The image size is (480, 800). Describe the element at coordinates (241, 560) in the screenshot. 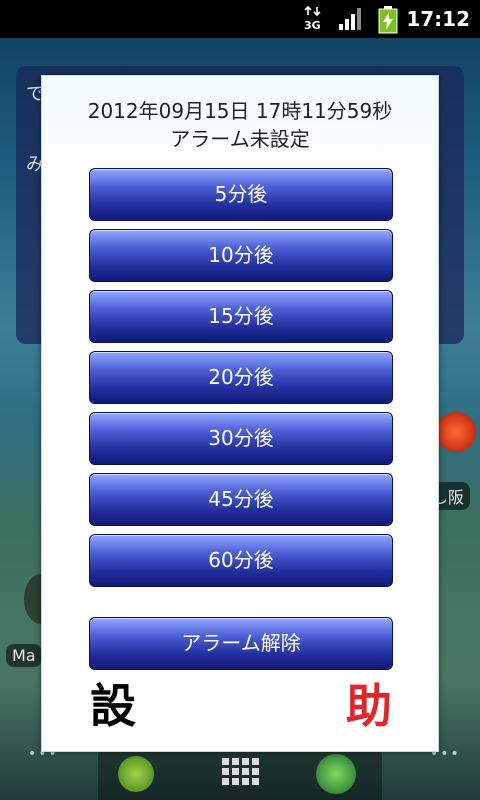

I see `alarm-60min-button: 60分後` at that location.